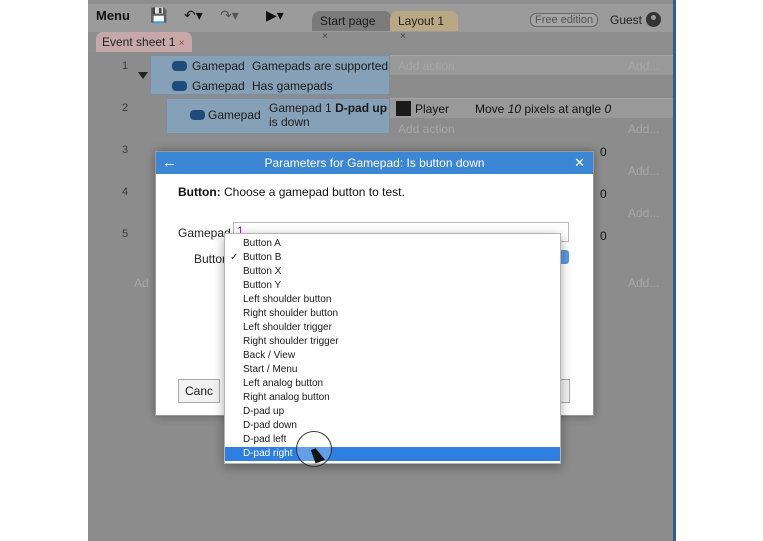  I want to click on player-sprite-icon, so click(403, 108).